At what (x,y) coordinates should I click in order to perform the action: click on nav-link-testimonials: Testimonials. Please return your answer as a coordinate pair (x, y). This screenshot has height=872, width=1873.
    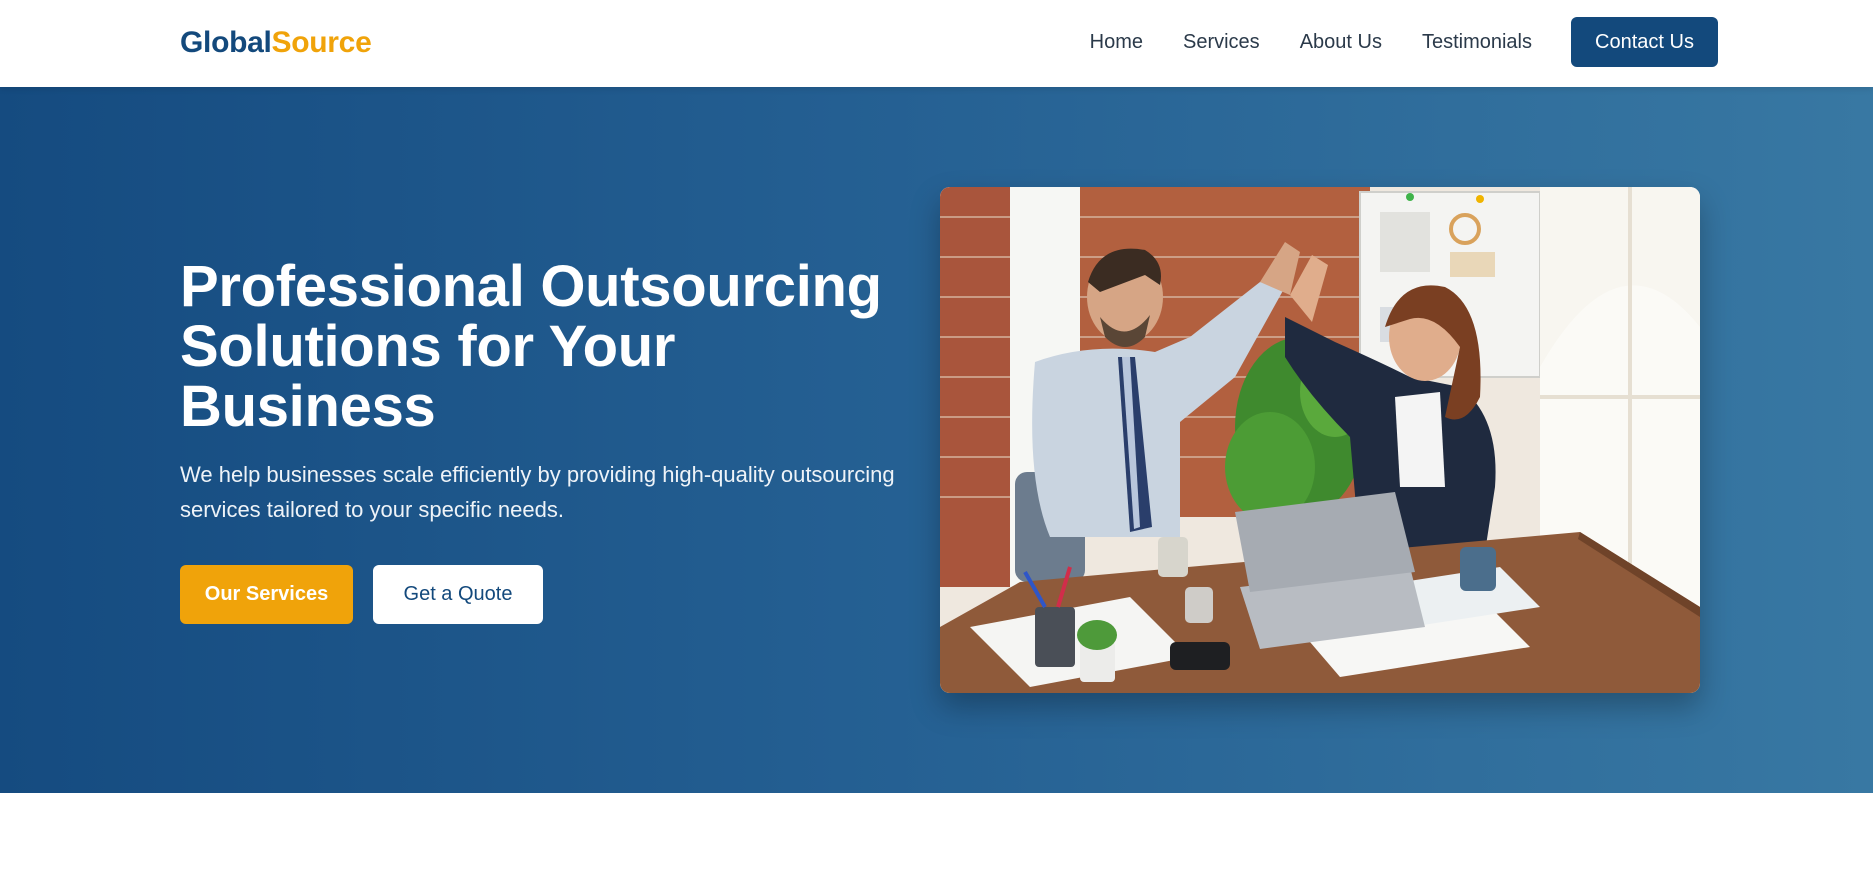
    Looking at the image, I should click on (1477, 42).